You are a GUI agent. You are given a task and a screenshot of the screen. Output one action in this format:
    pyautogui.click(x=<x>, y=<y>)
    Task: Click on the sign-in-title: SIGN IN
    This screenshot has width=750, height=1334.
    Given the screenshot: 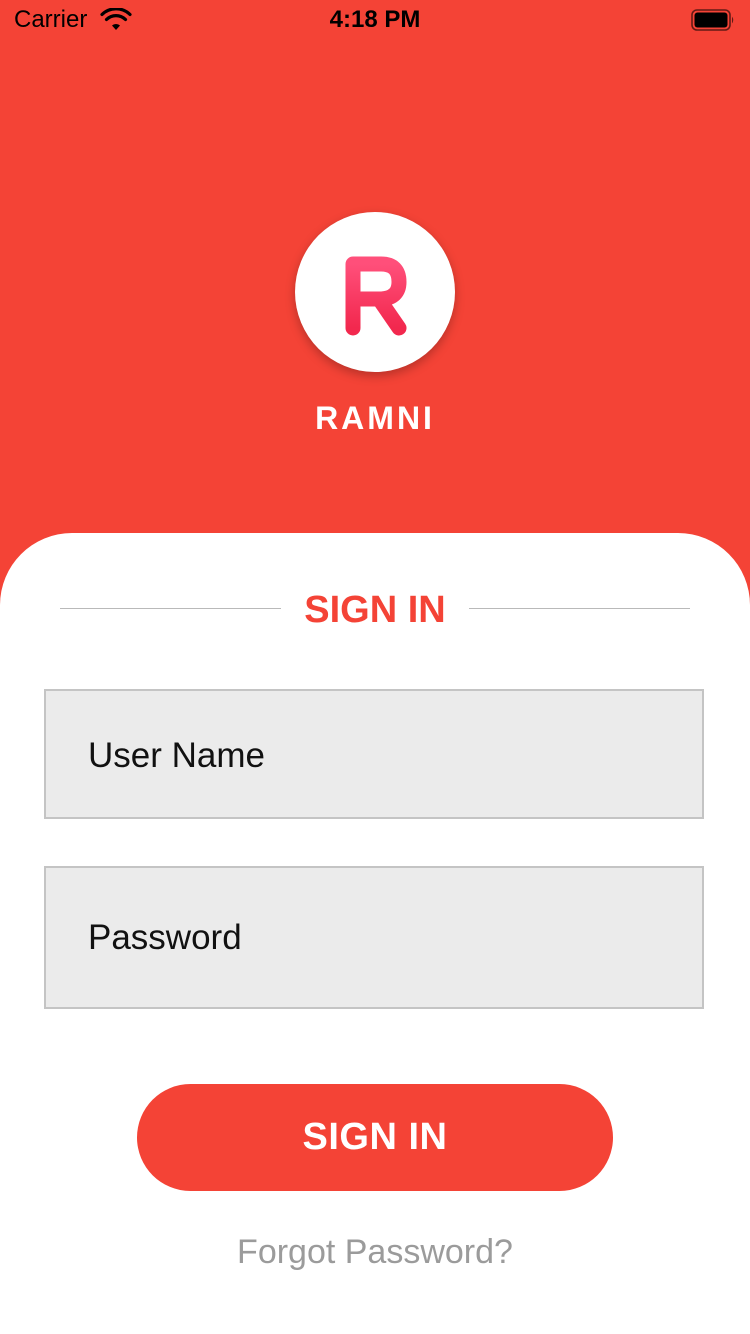 What is the action you would take?
    pyautogui.click(x=375, y=610)
    